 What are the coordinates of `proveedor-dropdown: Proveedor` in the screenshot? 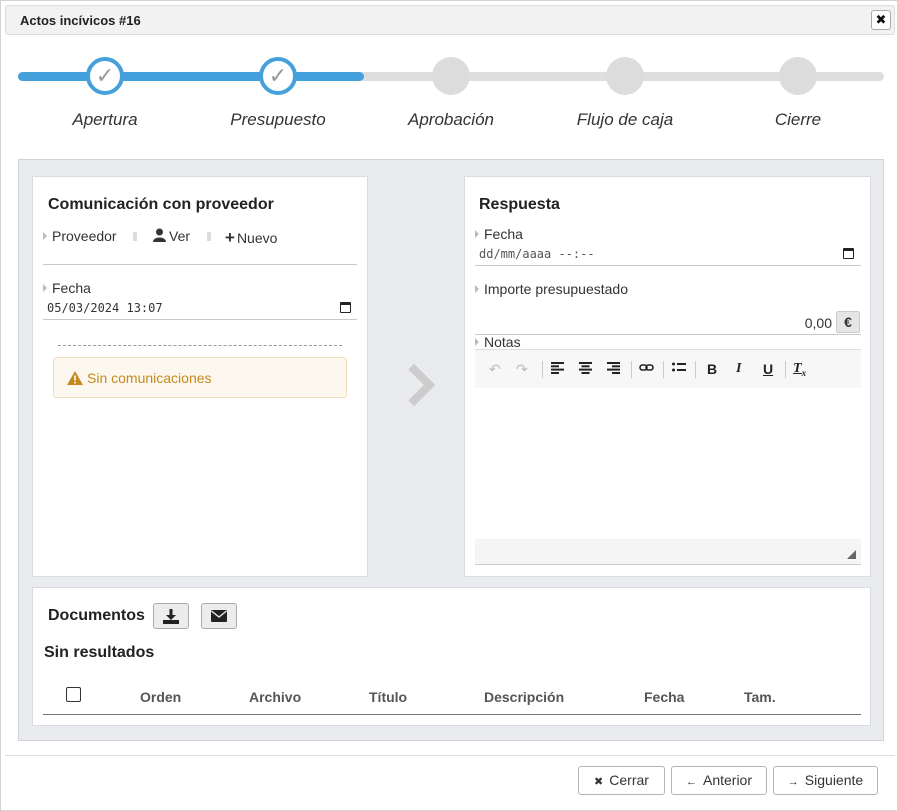 It's located at (80, 236).